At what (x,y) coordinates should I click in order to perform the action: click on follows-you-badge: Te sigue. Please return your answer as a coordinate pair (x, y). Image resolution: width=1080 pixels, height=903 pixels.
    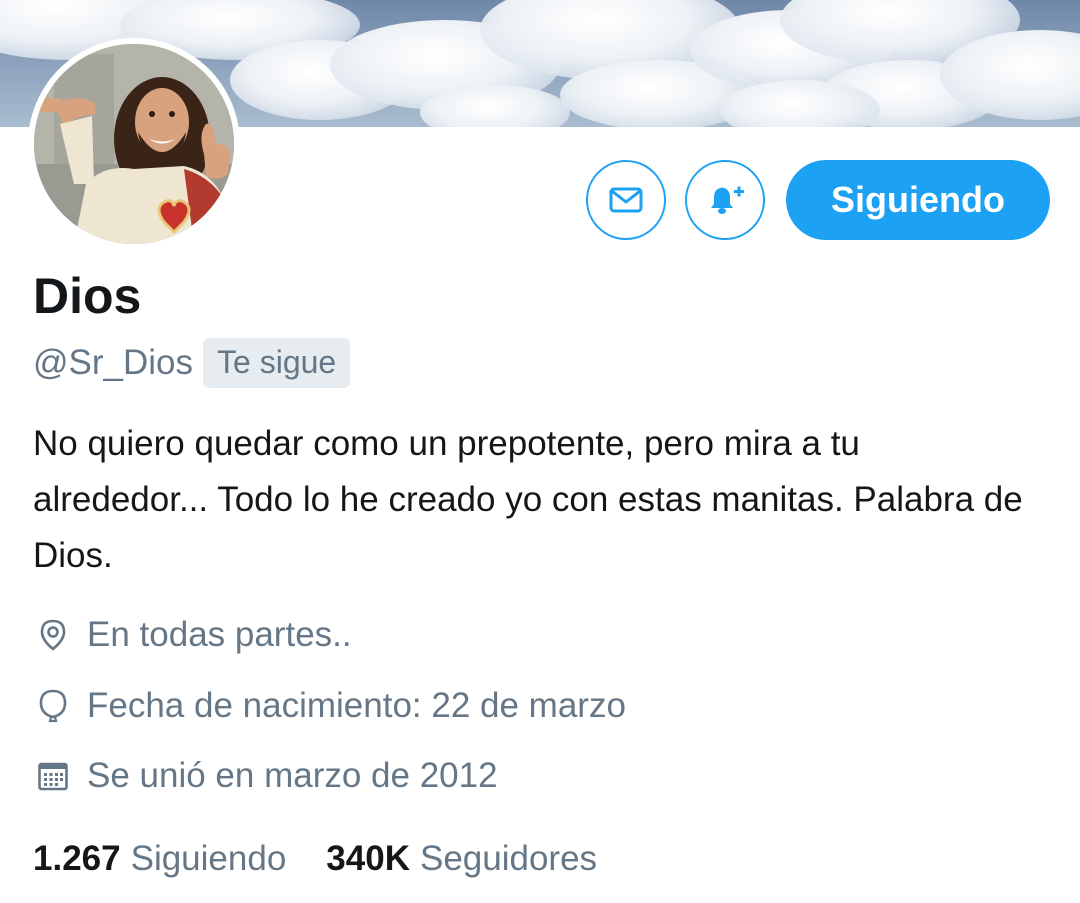
    Looking at the image, I should click on (277, 363).